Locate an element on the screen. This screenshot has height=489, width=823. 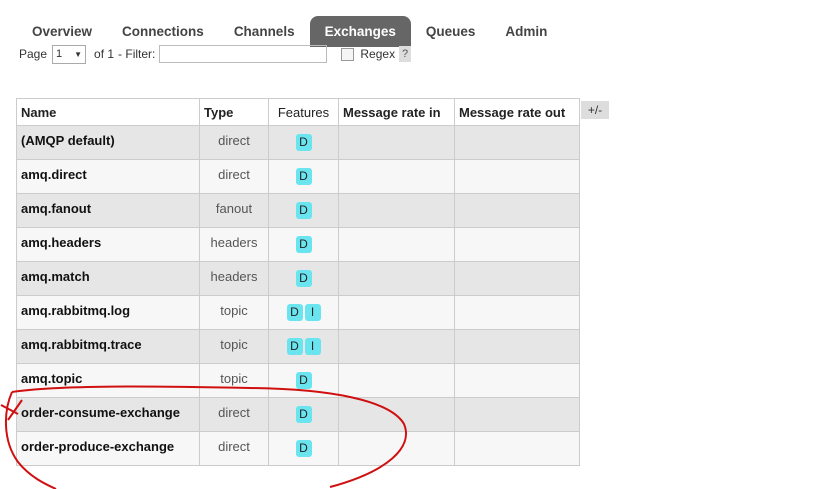
tab-exchanges: Exchanges is located at coordinates (360, 31).